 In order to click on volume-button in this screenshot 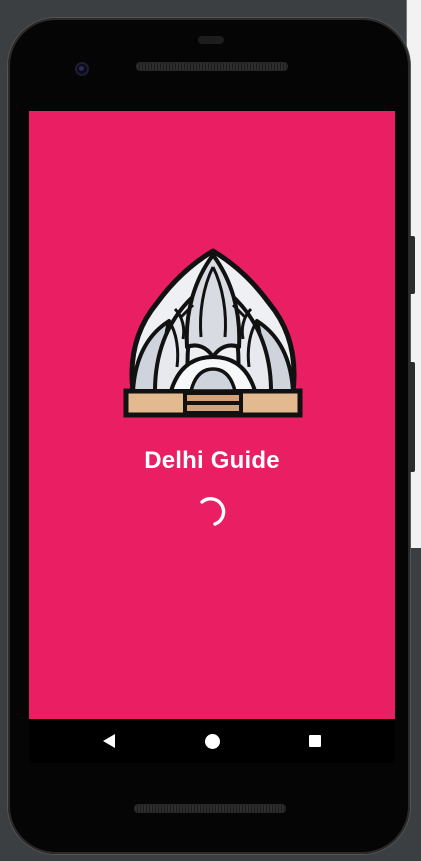, I will do `click(412, 417)`.